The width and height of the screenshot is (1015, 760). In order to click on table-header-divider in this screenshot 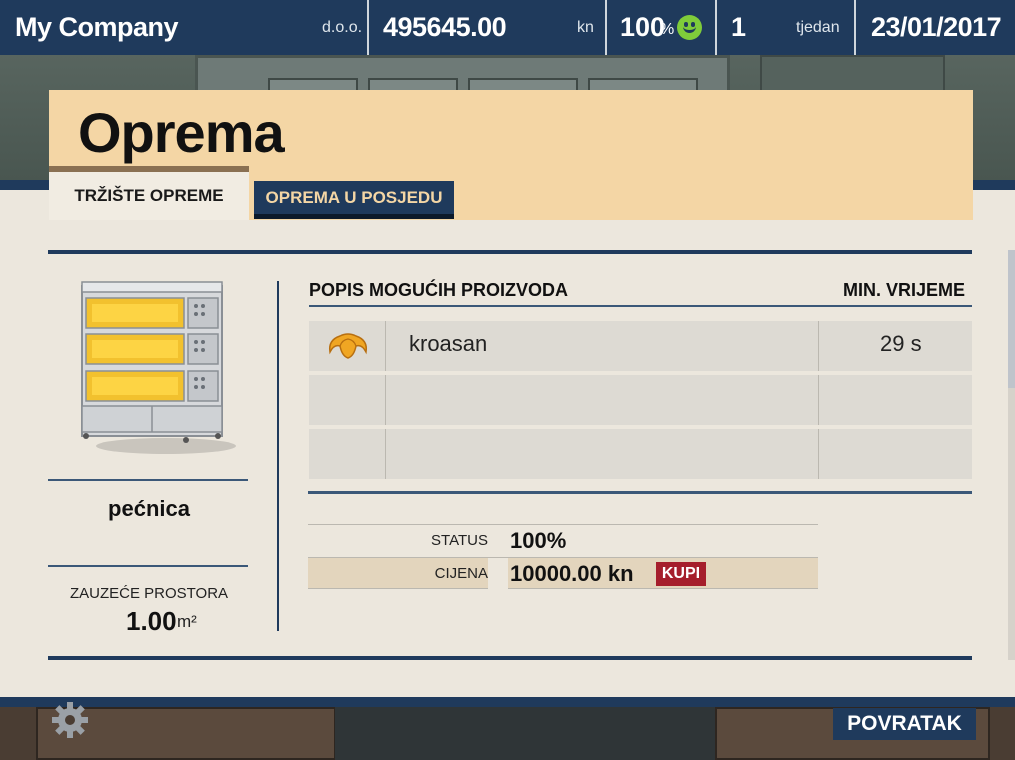, I will do `click(640, 306)`.